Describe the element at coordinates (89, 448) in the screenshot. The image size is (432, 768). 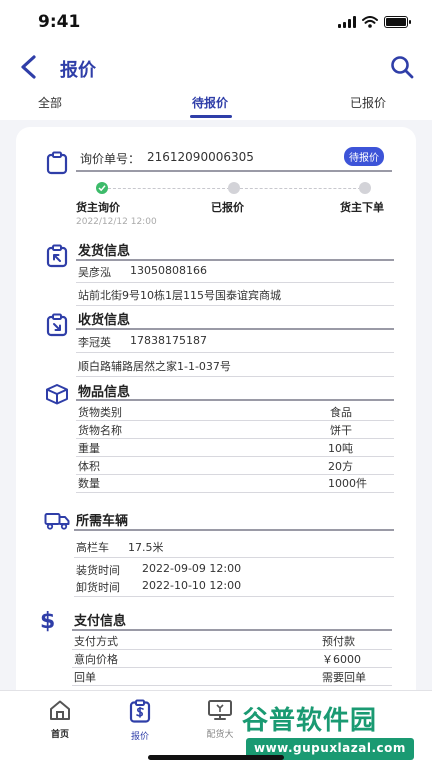
I see `goods-row-label: 重量` at that location.